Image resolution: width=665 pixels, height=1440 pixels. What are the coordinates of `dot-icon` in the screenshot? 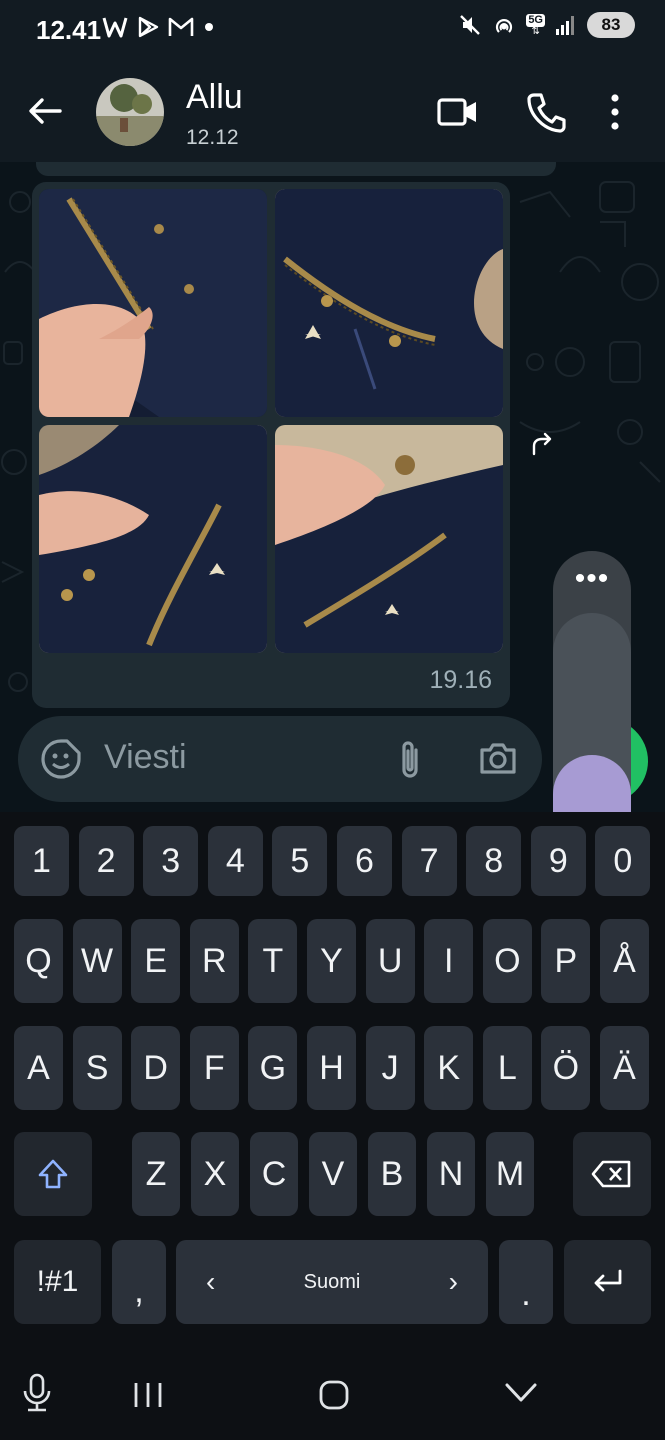 It's located at (209, 27).